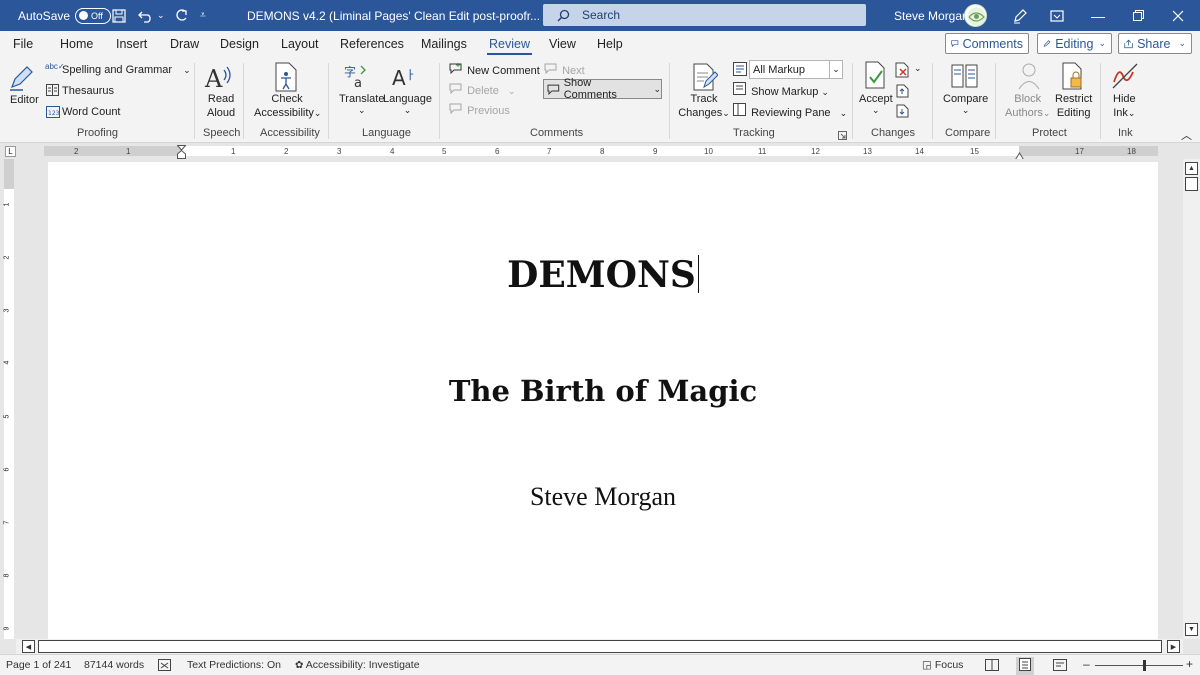 The width and height of the screenshot is (1200, 675). I want to click on tab-mailings: Mailings, so click(444, 44).